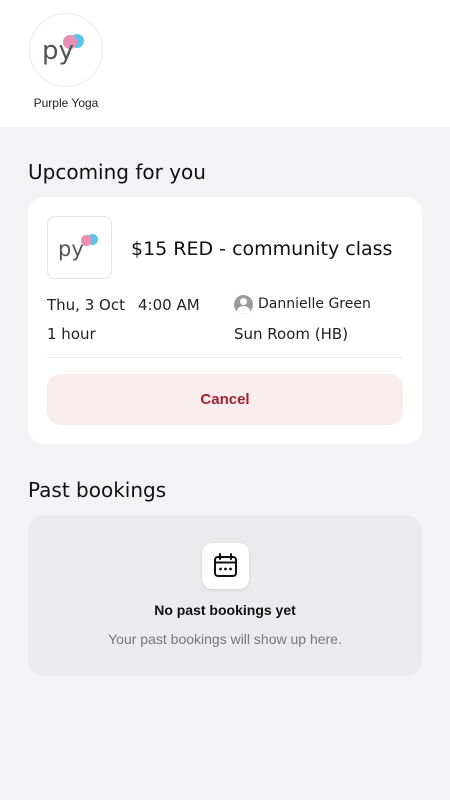  What do you see at coordinates (314, 304) in the screenshot?
I see `instructor-name: Dannielle Green` at bounding box center [314, 304].